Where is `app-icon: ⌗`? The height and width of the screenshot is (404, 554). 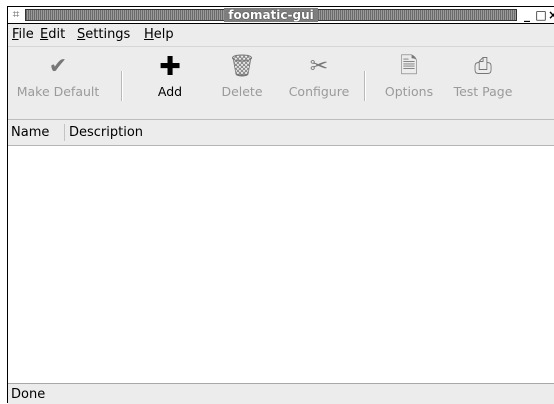
app-icon: ⌗ is located at coordinates (16, 14).